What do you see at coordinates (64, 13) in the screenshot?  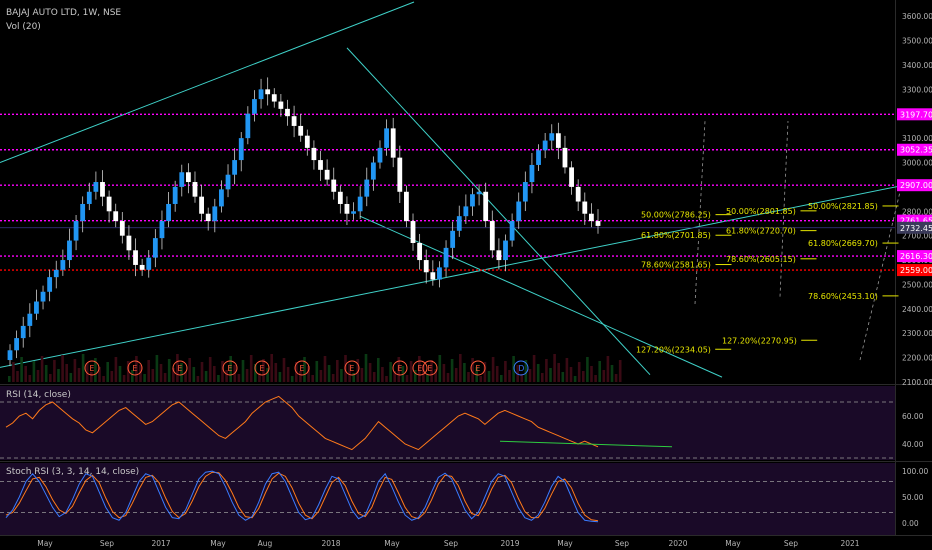 I see `symbol-title: BAJAJ AUTO LTD, 1W, NSE` at bounding box center [64, 13].